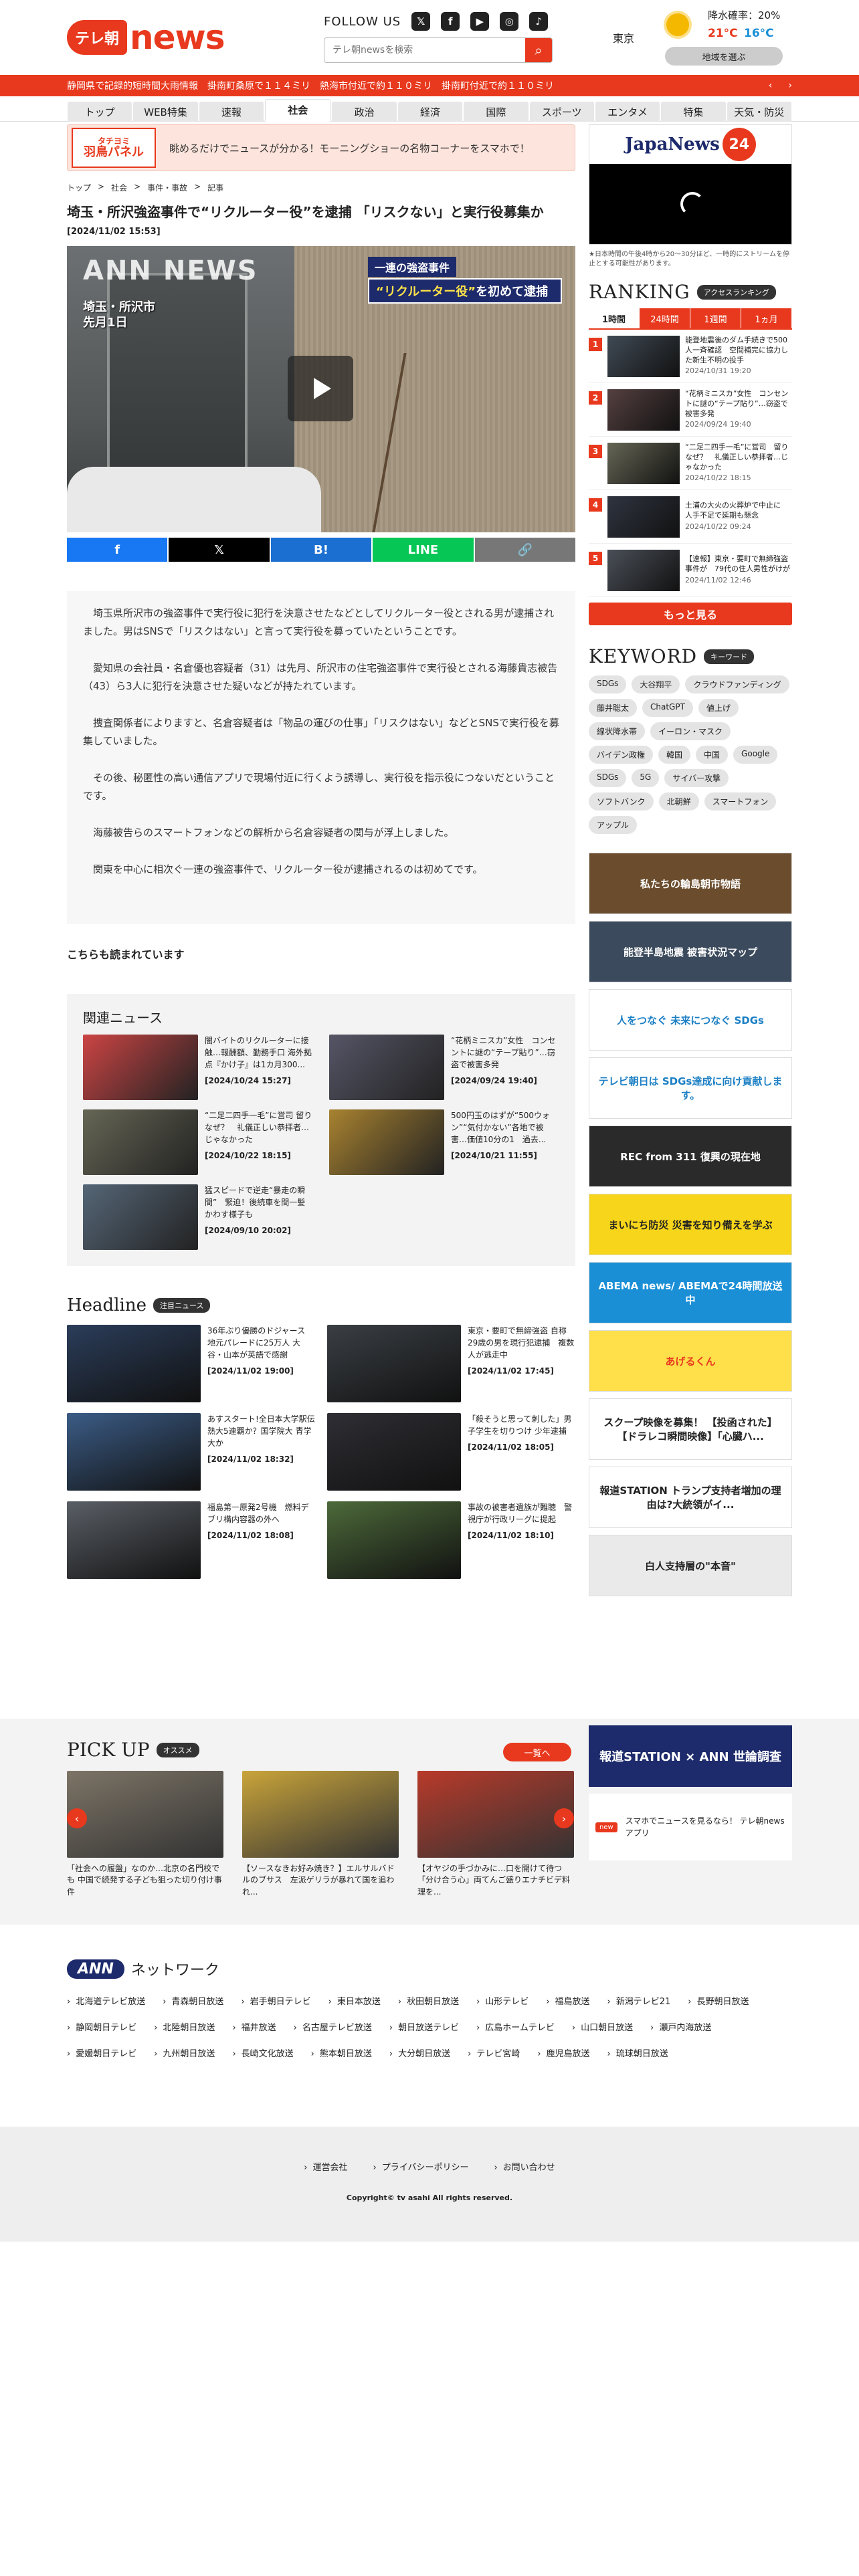  What do you see at coordinates (691, 1756) in the screenshot?
I see `poll-banner: 報道STATION × ANN 世論調査` at bounding box center [691, 1756].